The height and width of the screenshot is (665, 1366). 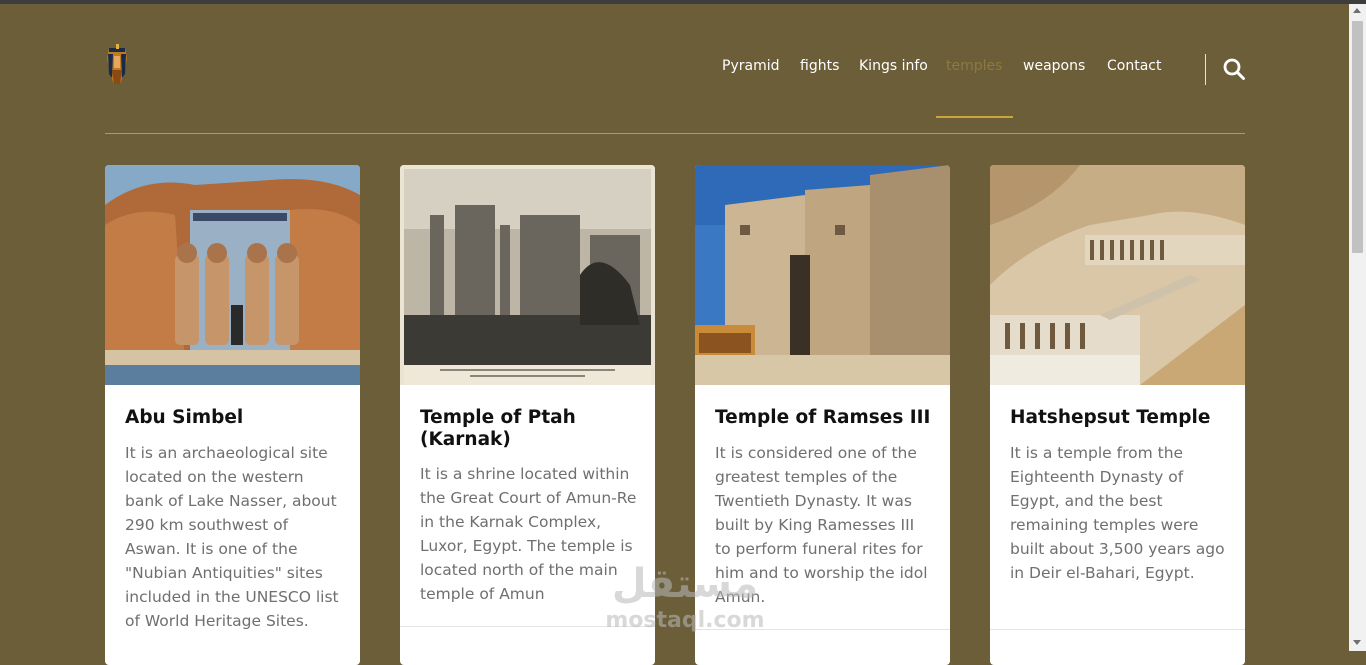 I want to click on nav-item-contact: Contact, so click(x=1134, y=66).